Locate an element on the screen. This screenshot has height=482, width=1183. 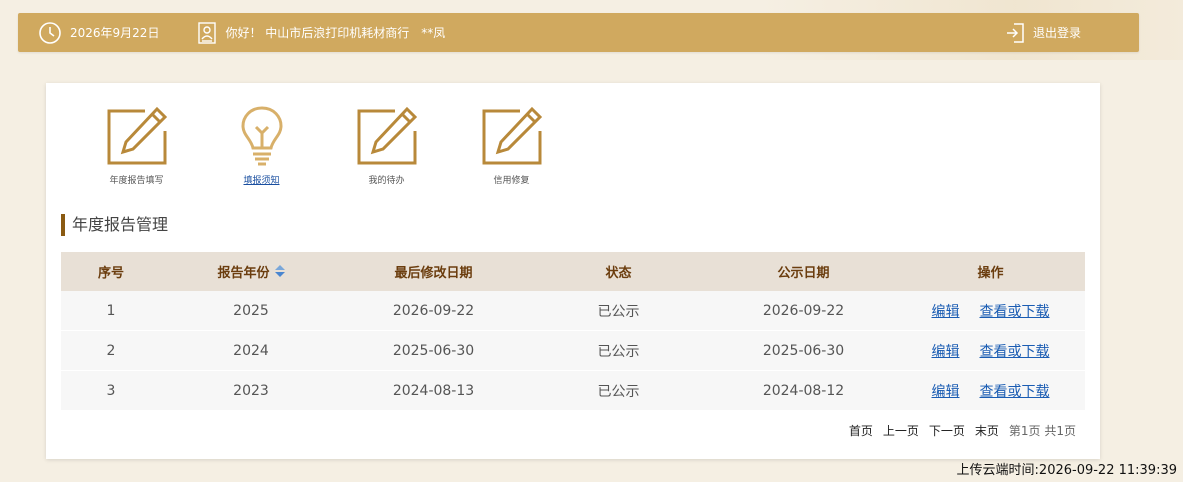
quick-label: 年度报告填写 is located at coordinates (136, 181).